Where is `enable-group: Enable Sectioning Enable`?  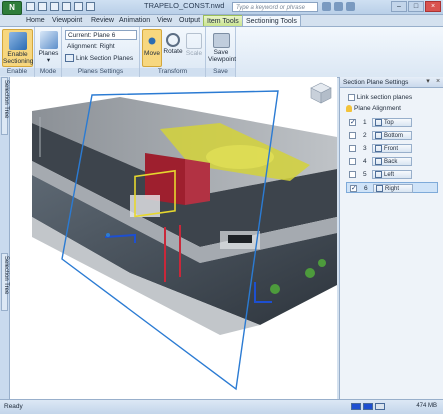 enable-group: Enable Sectioning Enable is located at coordinates (17, 52).